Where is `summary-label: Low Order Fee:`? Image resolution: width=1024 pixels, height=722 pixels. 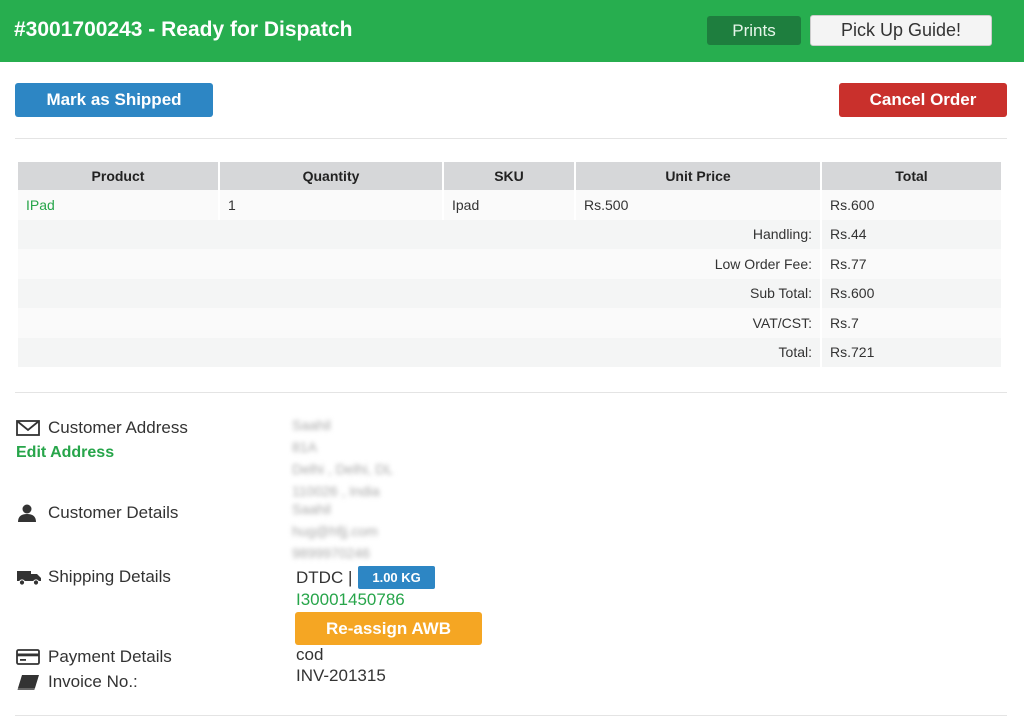
summary-label: Low Order Fee: is located at coordinates (419, 264).